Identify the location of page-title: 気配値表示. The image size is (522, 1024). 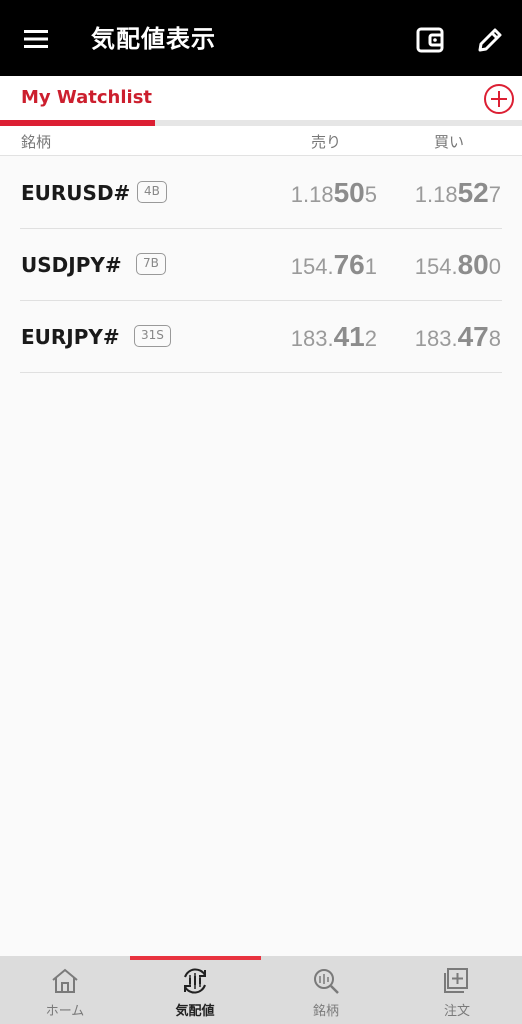
(153, 39).